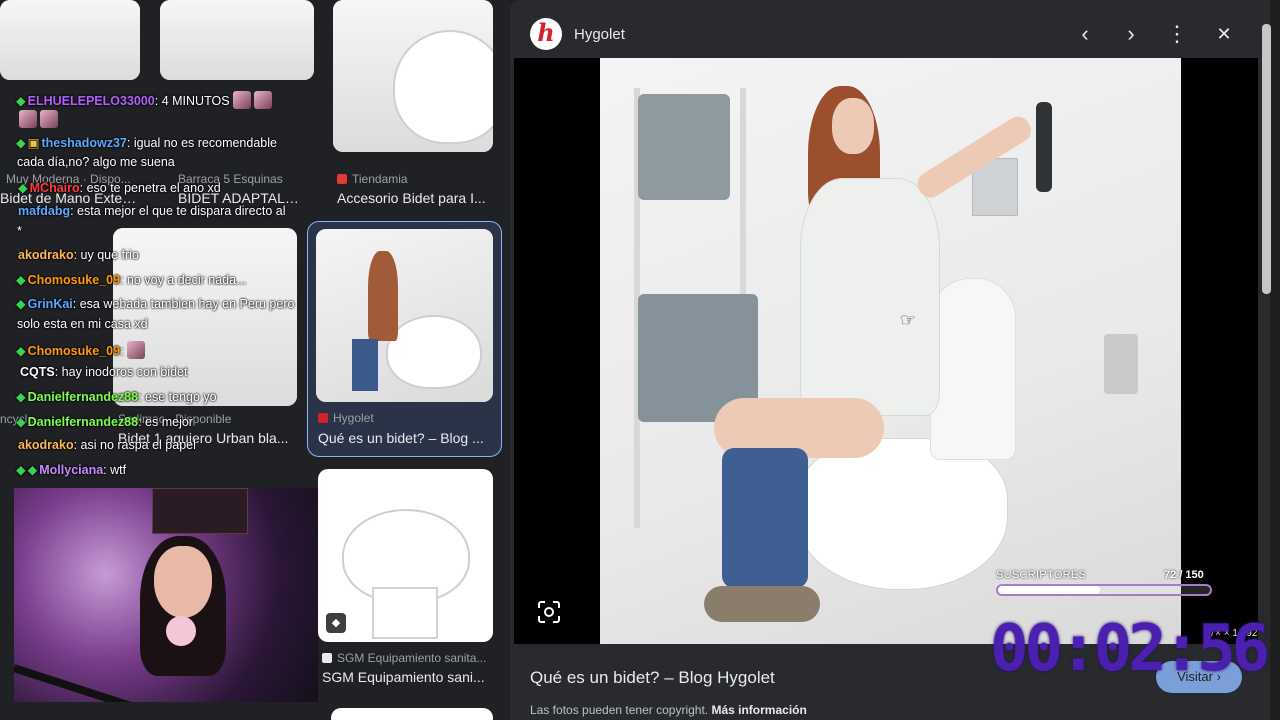 This screenshot has width=1280, height=720. What do you see at coordinates (19, 231) in the screenshot?
I see `chat-message: *` at bounding box center [19, 231].